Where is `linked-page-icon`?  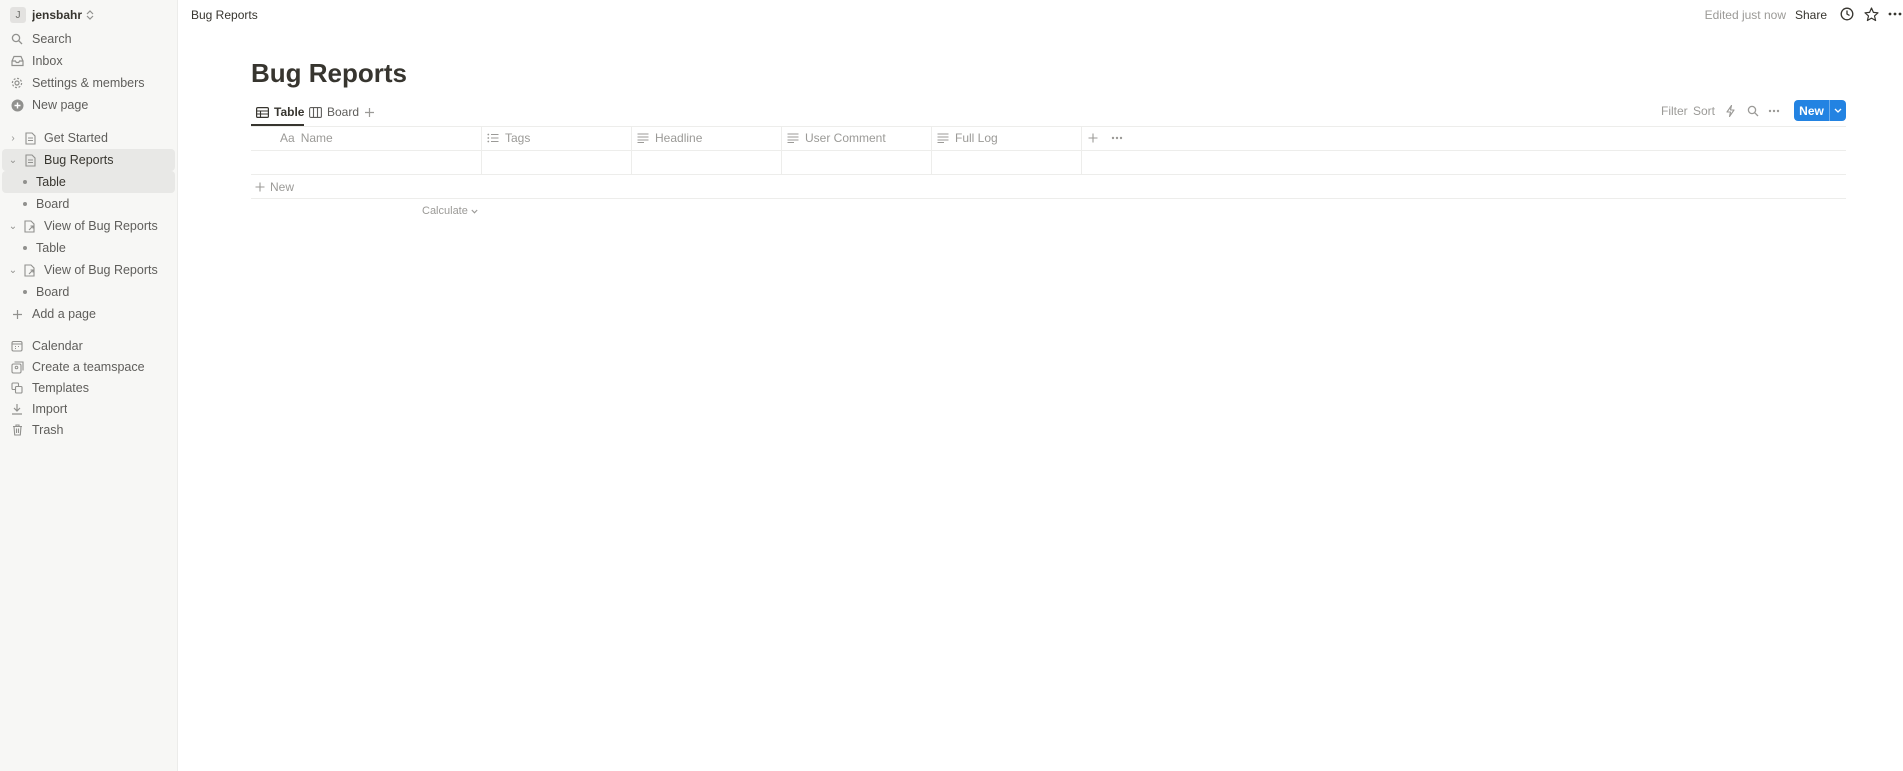 linked-page-icon is located at coordinates (30, 226).